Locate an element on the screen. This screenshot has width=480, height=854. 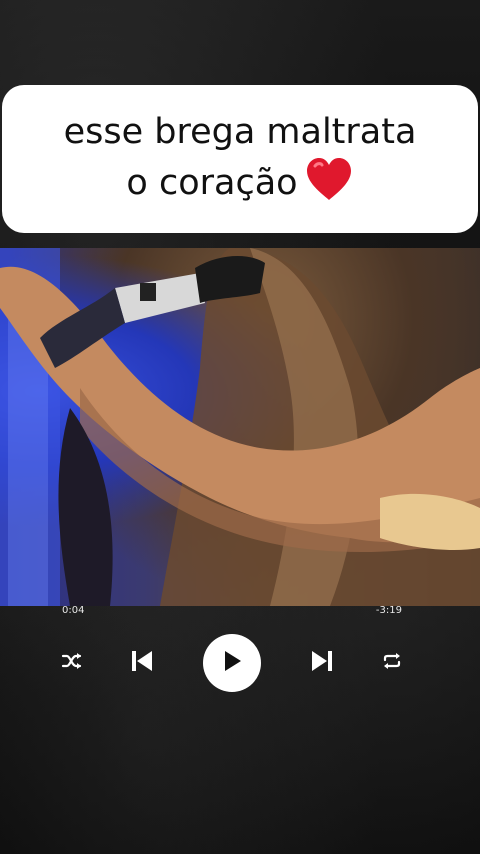
repeat-icon is located at coordinates (392, 663).